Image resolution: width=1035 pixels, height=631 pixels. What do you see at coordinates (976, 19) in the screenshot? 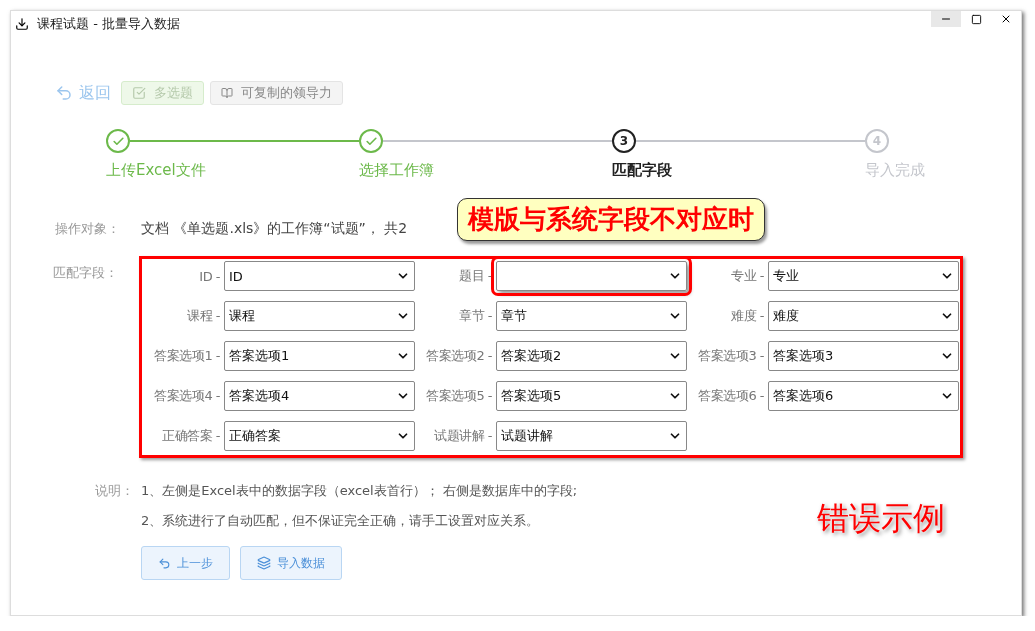
I see `maximize-icon` at bounding box center [976, 19].